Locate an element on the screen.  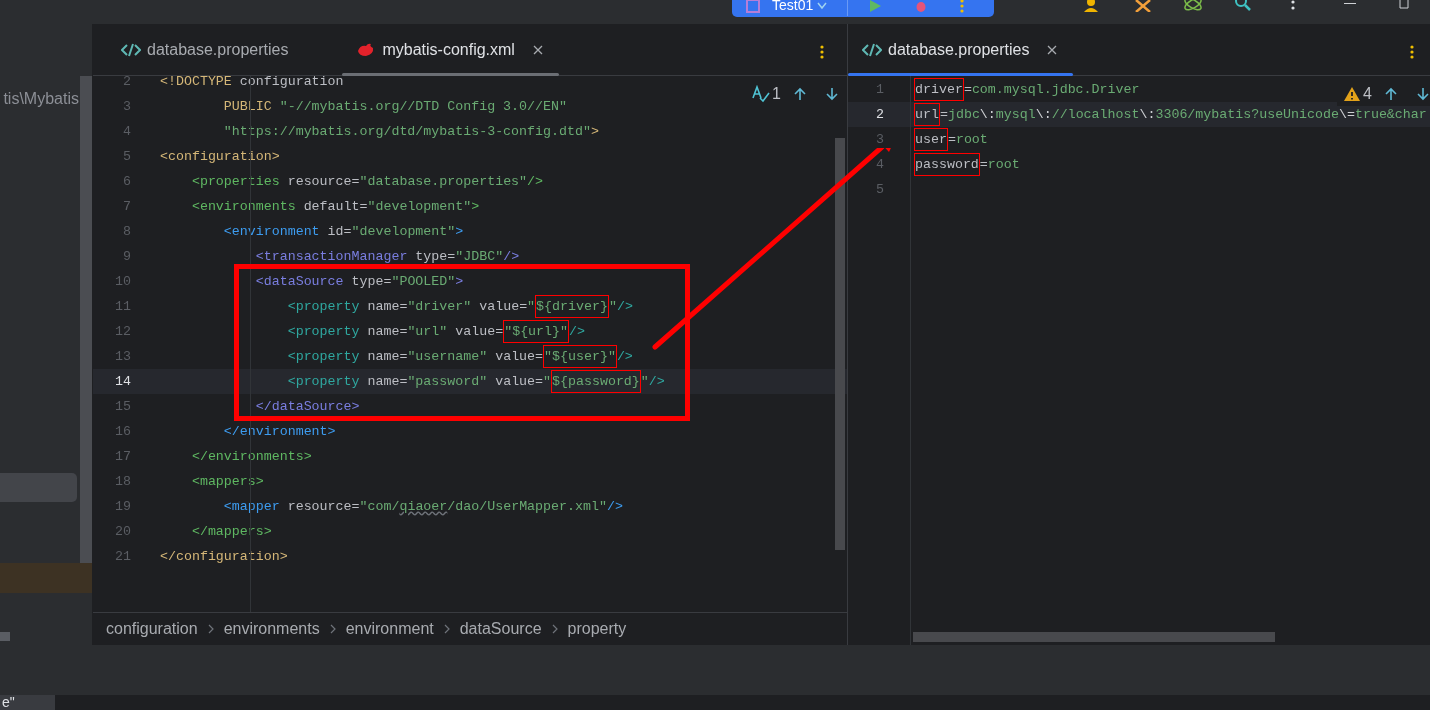
line-number: 15 is located at coordinates (122, 406).